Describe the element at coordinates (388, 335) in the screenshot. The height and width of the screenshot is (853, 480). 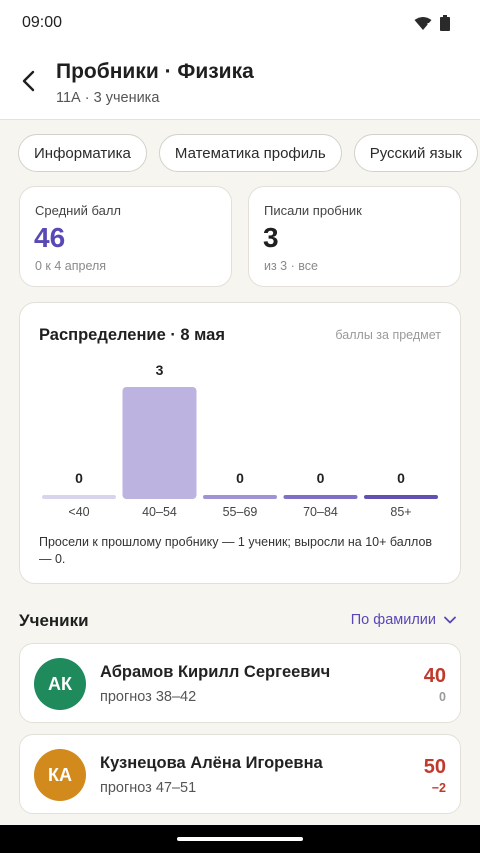
I see `distribution-unit: баллы за предмет` at that location.